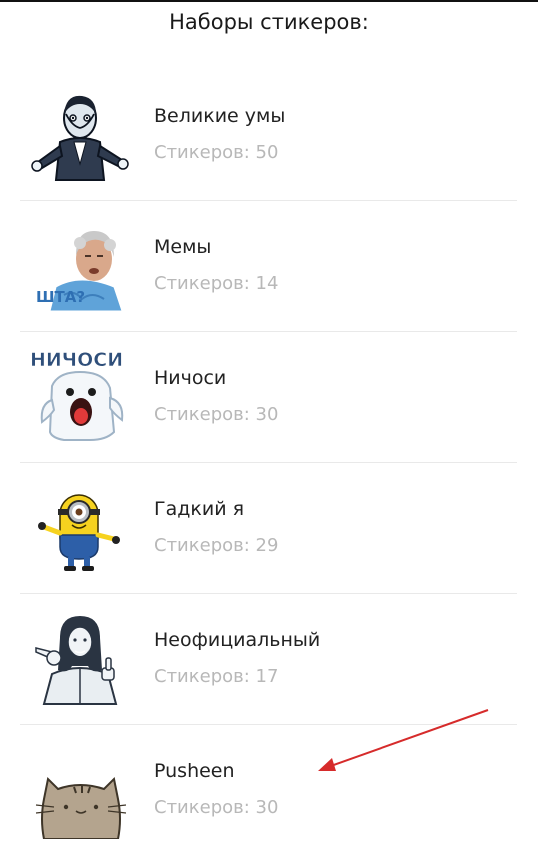  I want to click on annotation-arrow-icon, so click(403, 740).